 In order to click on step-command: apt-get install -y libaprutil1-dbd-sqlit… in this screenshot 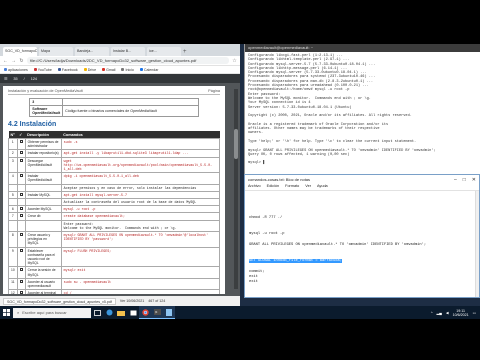, I will do `click(140, 153)`.